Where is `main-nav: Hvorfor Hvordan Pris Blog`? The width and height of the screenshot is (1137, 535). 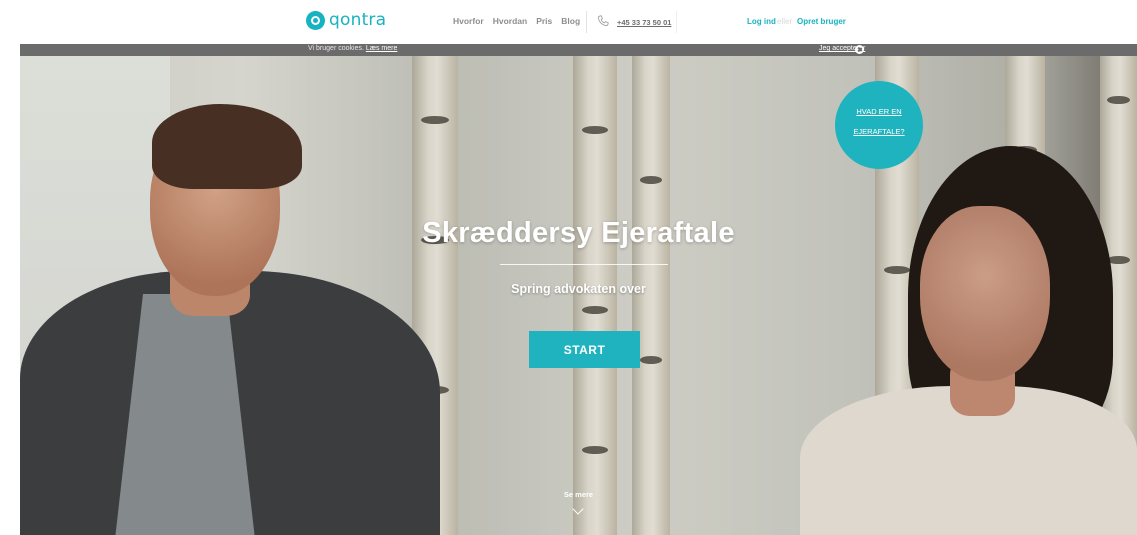
main-nav: Hvorfor Hvordan Pris Blog is located at coordinates (516, 21).